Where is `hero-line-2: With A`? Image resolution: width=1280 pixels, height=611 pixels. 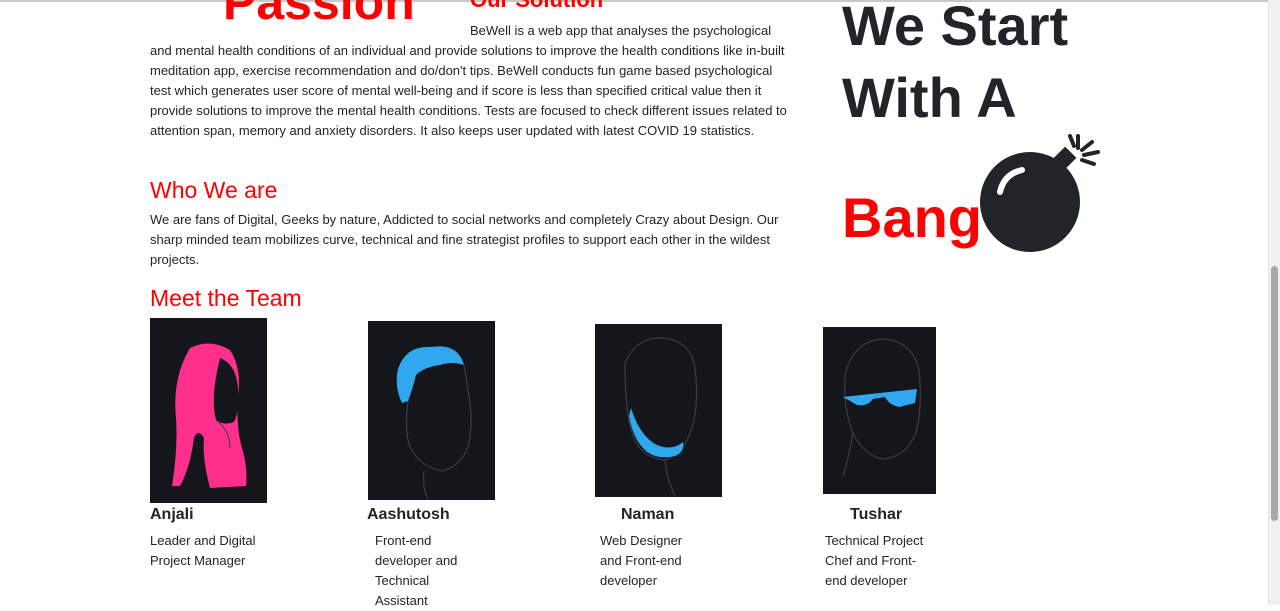
hero-line-2: With A is located at coordinates (929, 97).